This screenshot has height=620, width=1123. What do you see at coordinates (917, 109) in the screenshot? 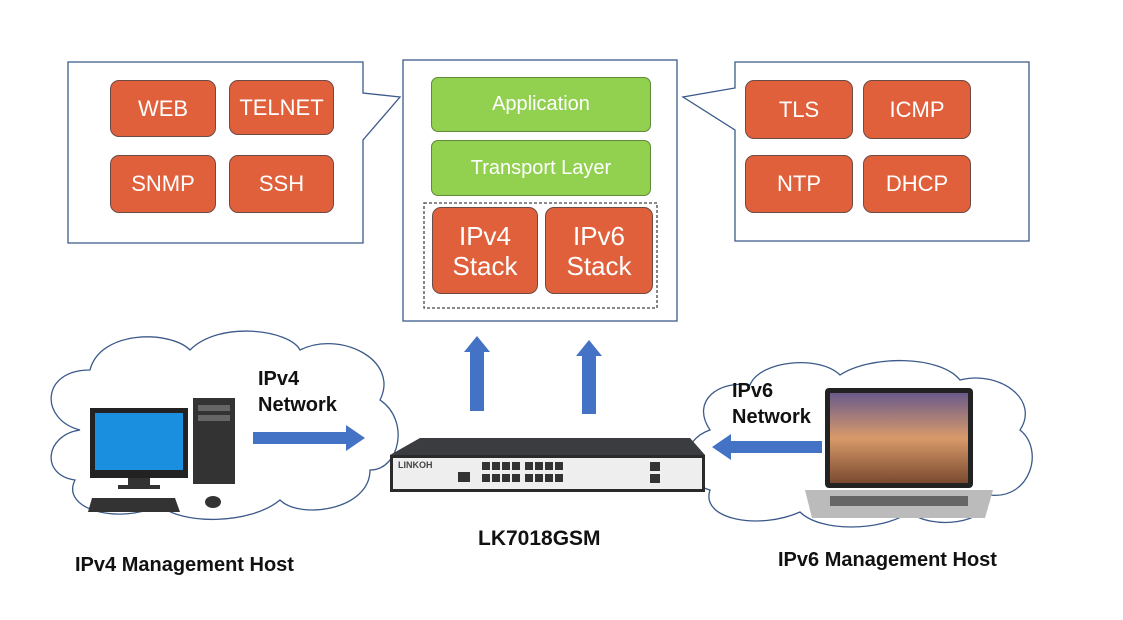
I see `protocol-icmp: ICMP` at bounding box center [917, 109].